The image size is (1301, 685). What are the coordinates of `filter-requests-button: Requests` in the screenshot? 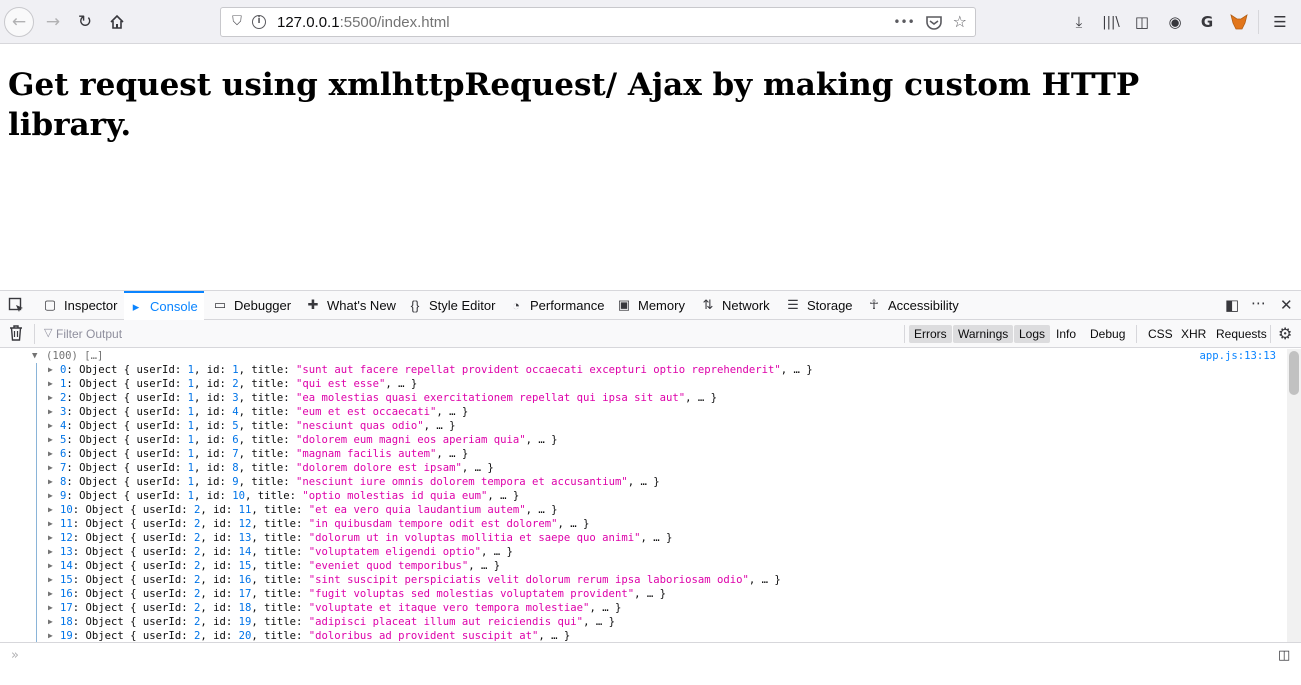 It's located at (1241, 334).